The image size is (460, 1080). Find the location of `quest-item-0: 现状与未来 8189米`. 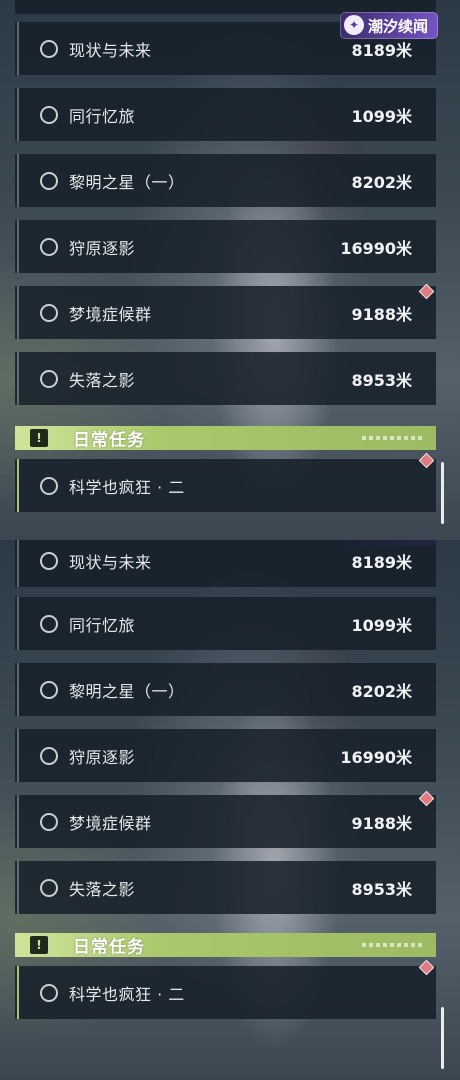

quest-item-0: 现状与未来 8189米 is located at coordinates (225, 563).